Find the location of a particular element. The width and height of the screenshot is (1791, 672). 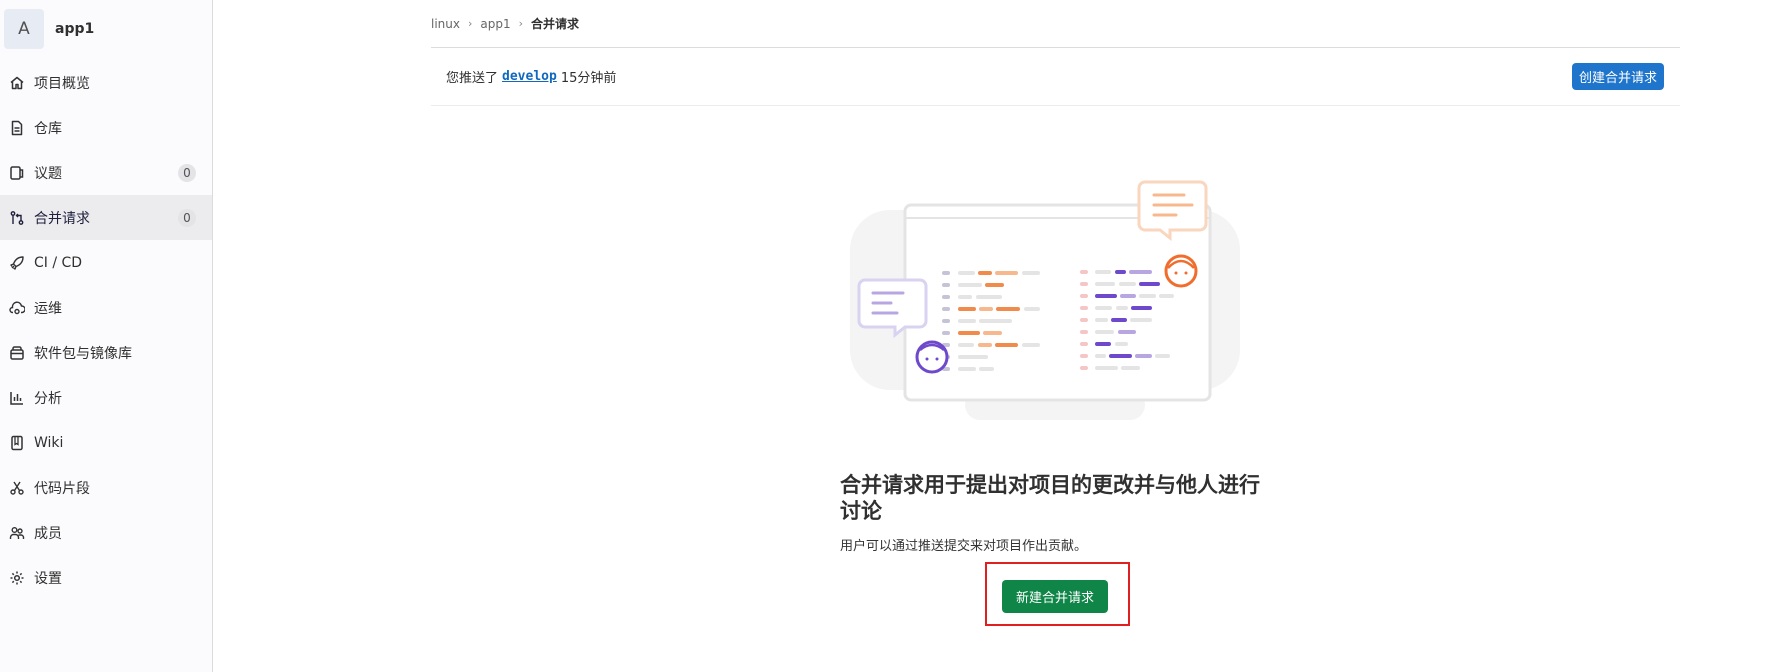

new-merge-request-button: 新建合并请求 is located at coordinates (1055, 596).